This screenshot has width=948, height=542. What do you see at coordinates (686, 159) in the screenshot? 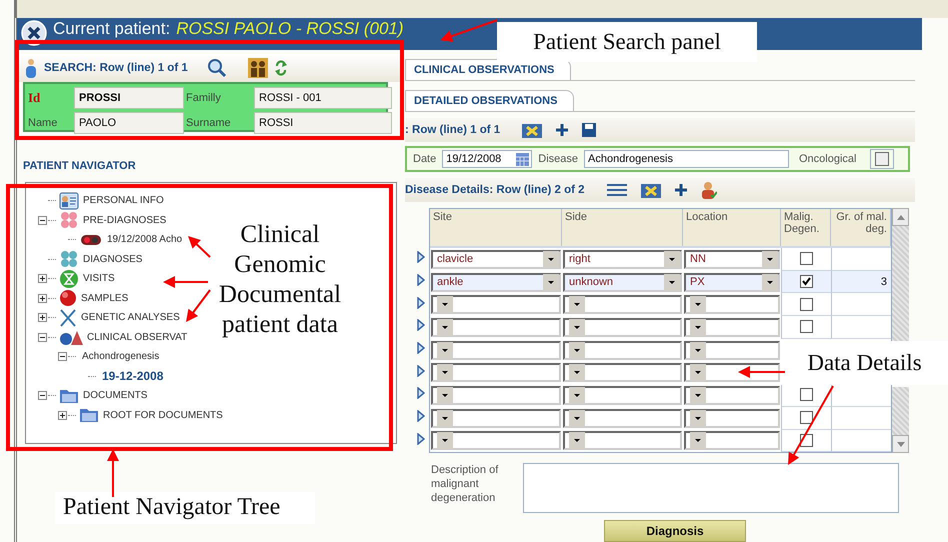
I see `input-field: Achondrogenesis` at bounding box center [686, 159].